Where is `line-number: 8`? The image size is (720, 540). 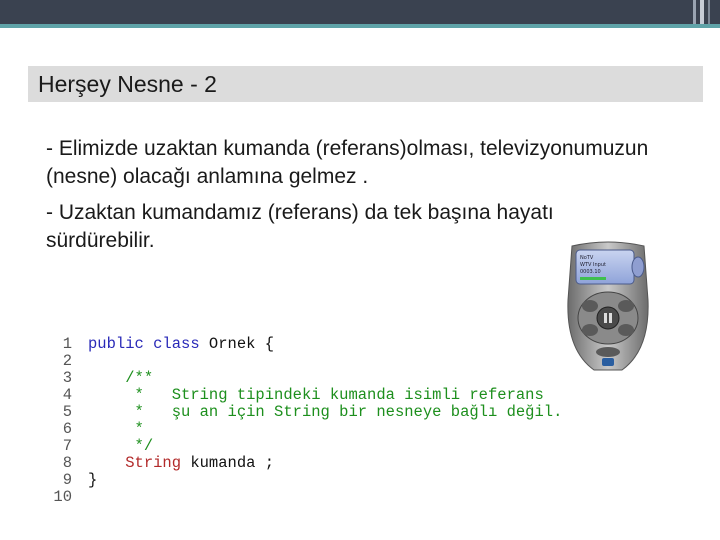 line-number: 8 is located at coordinates (67, 463).